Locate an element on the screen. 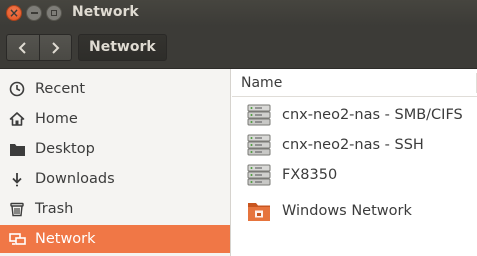 This screenshot has width=477, height=256. list-item: Windows Network is located at coordinates (354, 211).